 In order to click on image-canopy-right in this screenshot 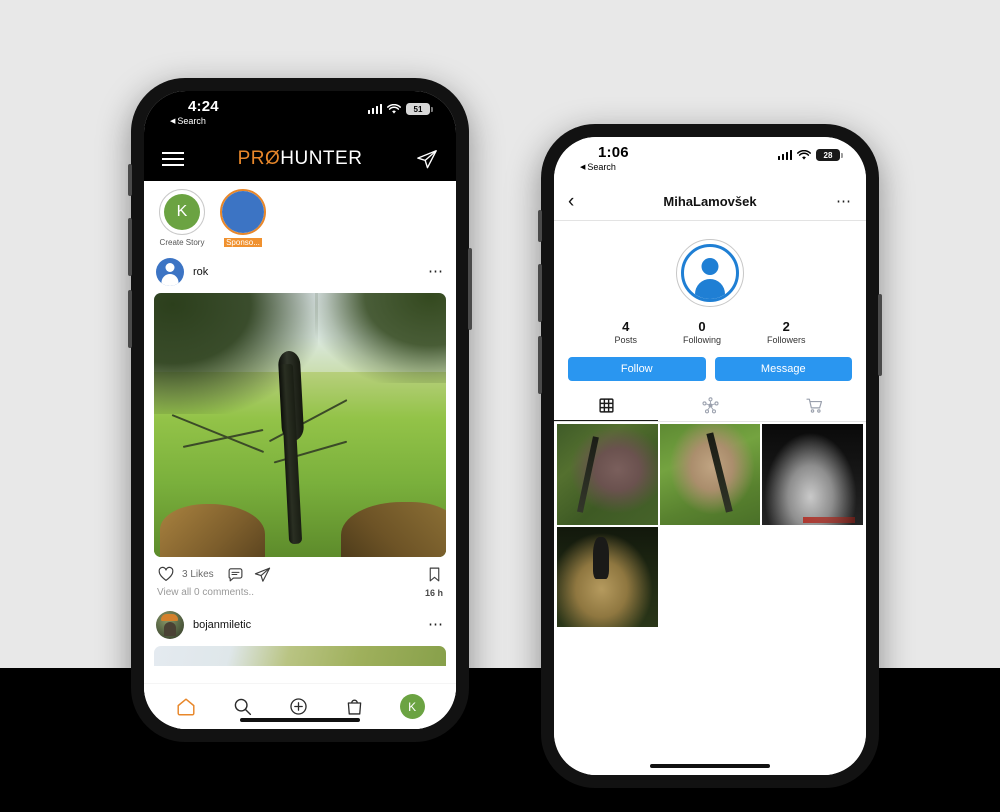, I will do `click(380, 338)`.